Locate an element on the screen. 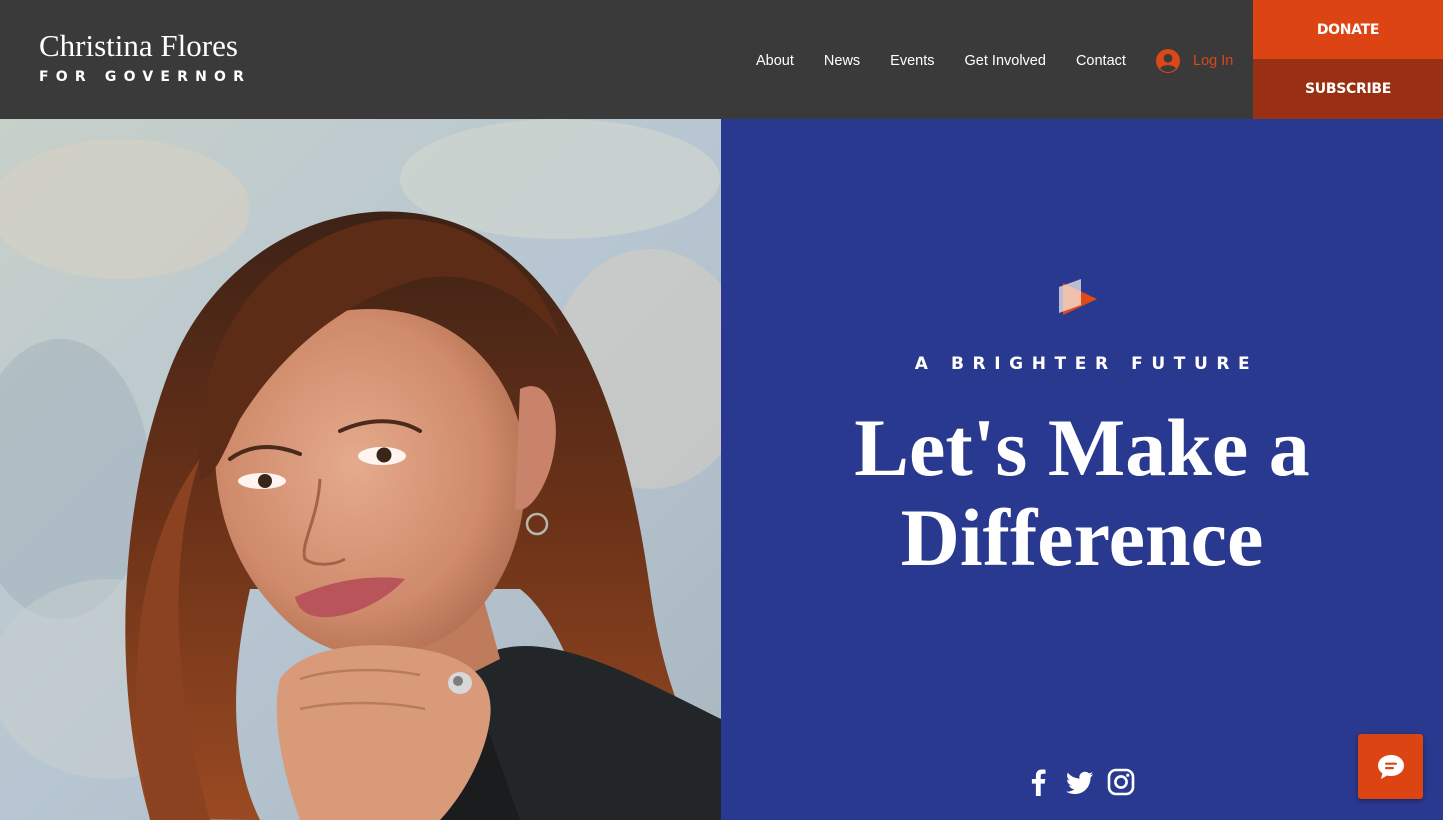 This screenshot has width=1443, height=820. main-nav: About News Events Get Involved Contact is located at coordinates (941, 61).